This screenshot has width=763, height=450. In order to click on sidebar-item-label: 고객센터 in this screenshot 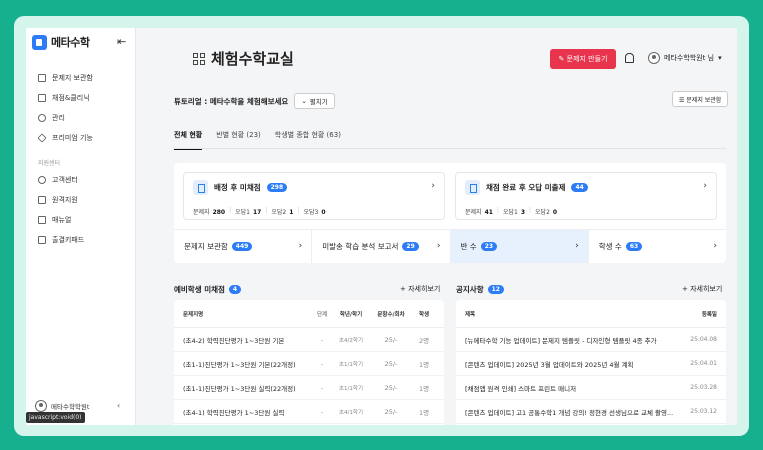, I will do `click(65, 180)`.